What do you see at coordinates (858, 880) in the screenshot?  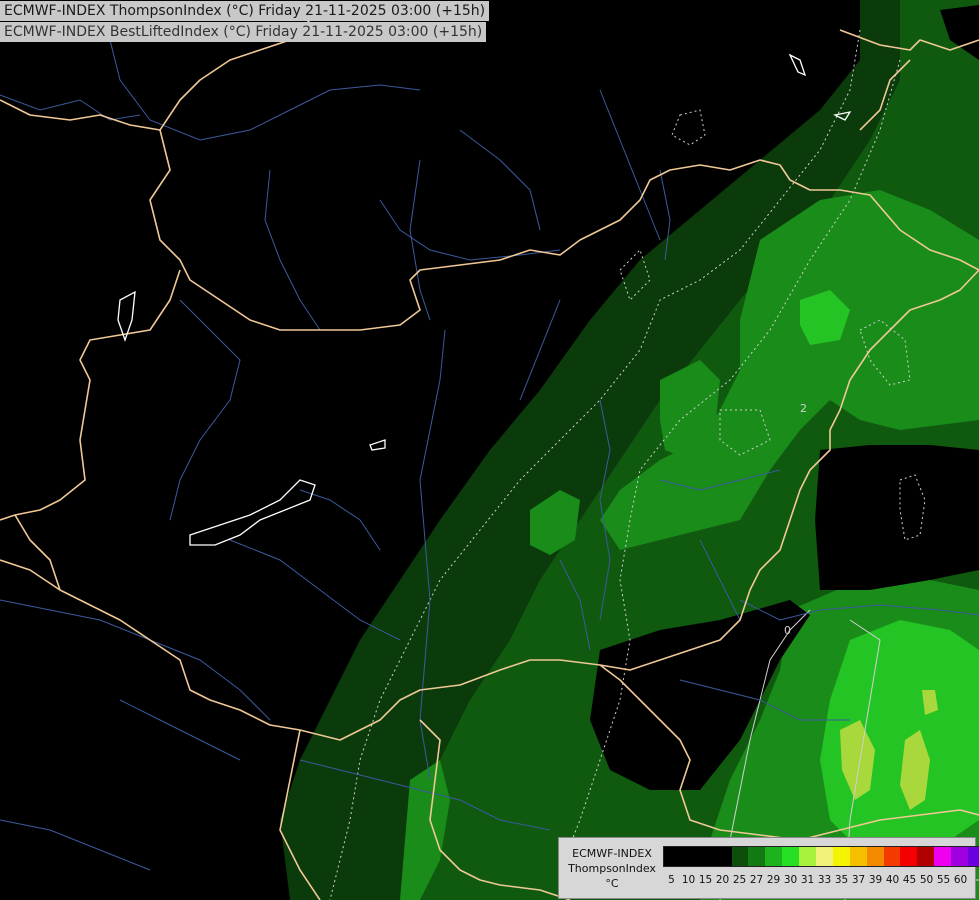 I see `legend-tick: 37` at bounding box center [858, 880].